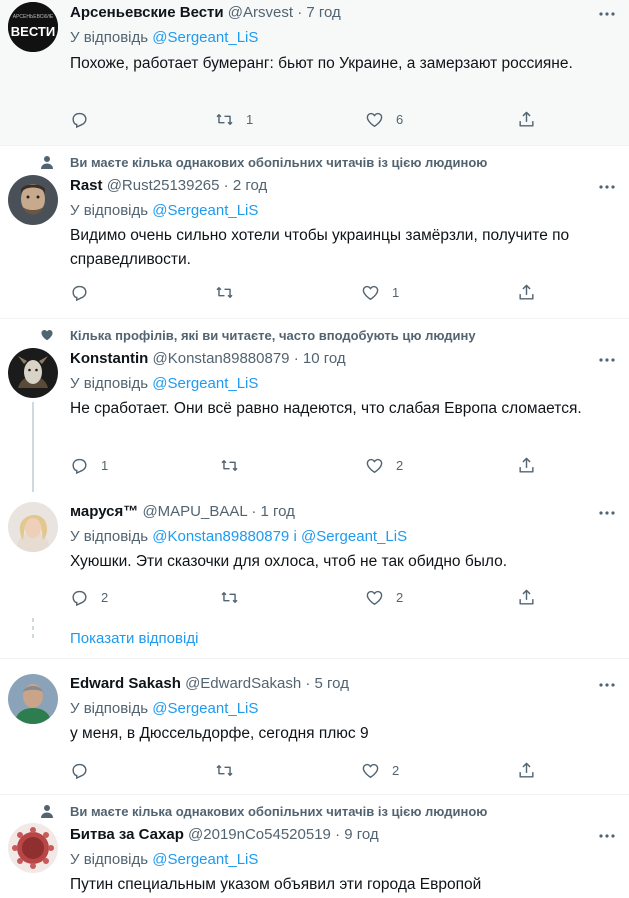  Describe the element at coordinates (134, 638) in the screenshot. I see `show-replies-link: Показати відповіді` at that location.